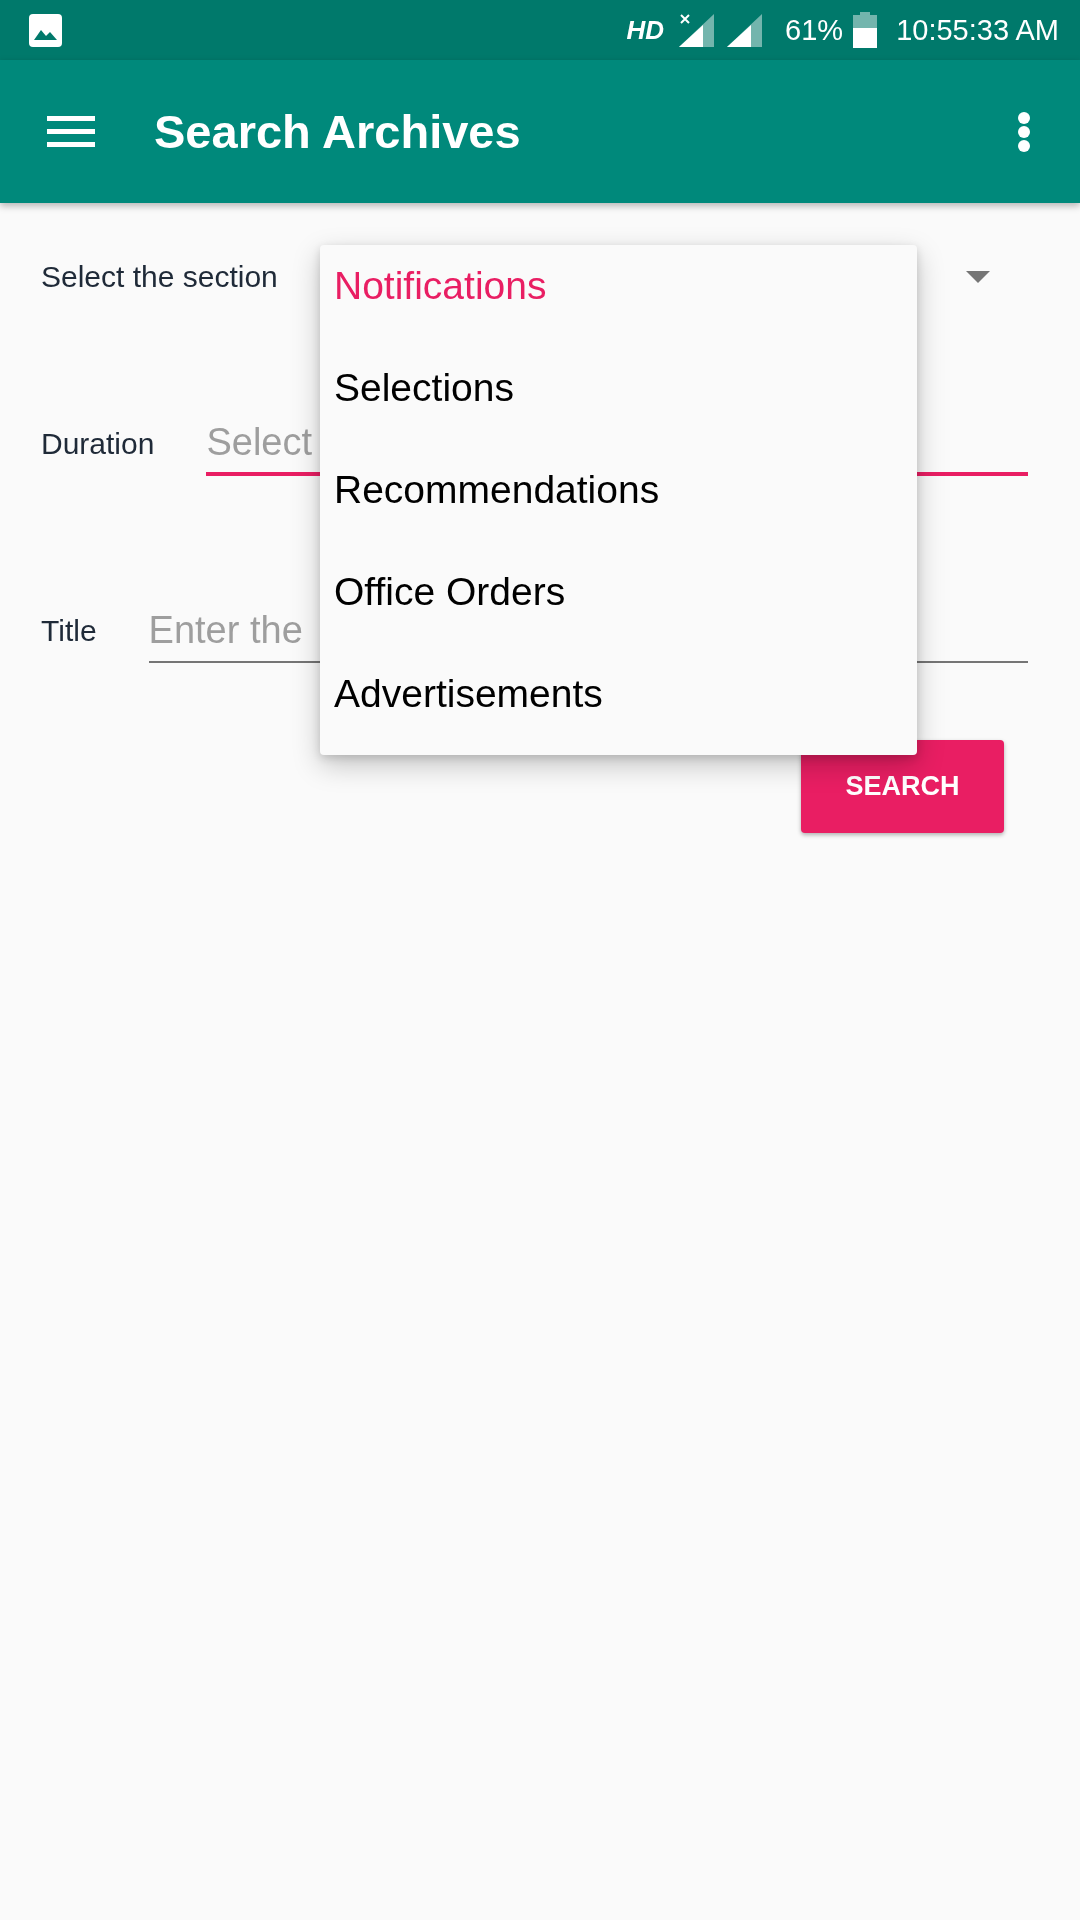 Image resolution: width=1080 pixels, height=1920 pixels. What do you see at coordinates (977, 30) in the screenshot?
I see `clock-text: 10:55:33 AM` at bounding box center [977, 30].